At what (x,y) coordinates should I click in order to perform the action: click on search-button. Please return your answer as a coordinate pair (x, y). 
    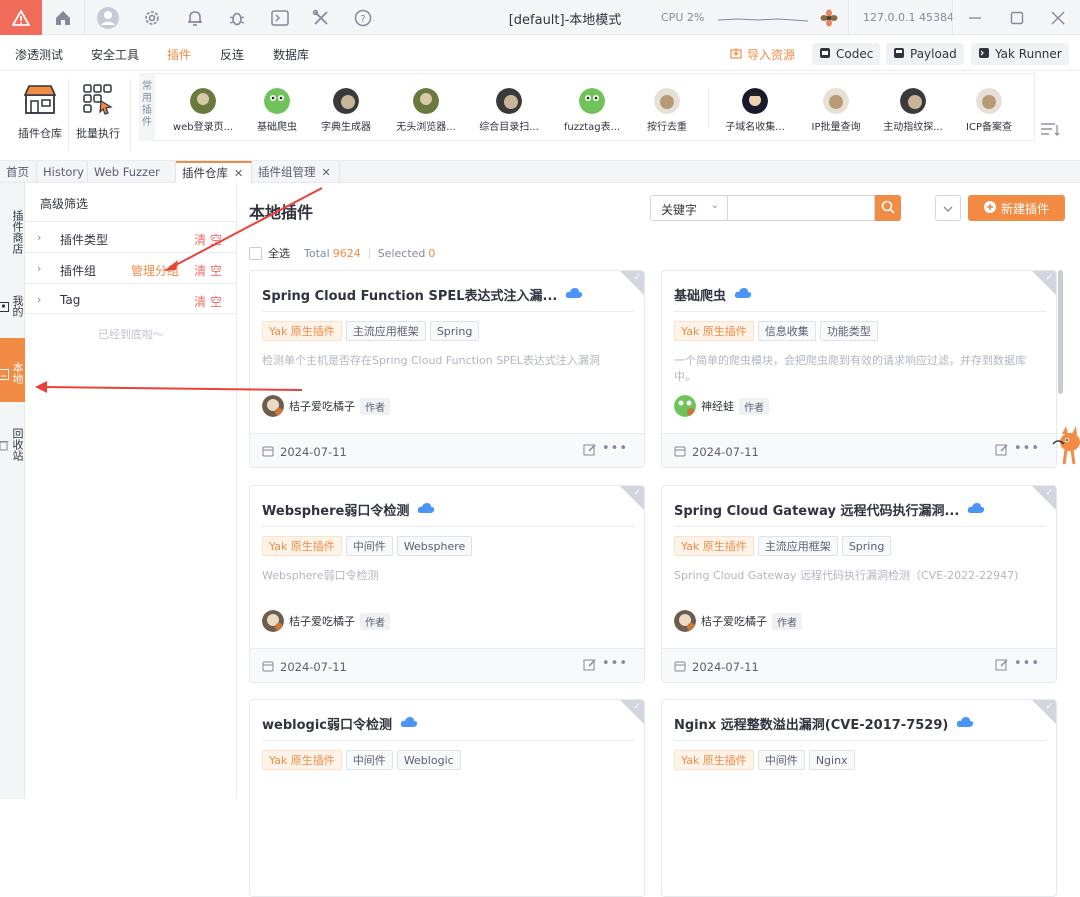
    Looking at the image, I should click on (888, 208).